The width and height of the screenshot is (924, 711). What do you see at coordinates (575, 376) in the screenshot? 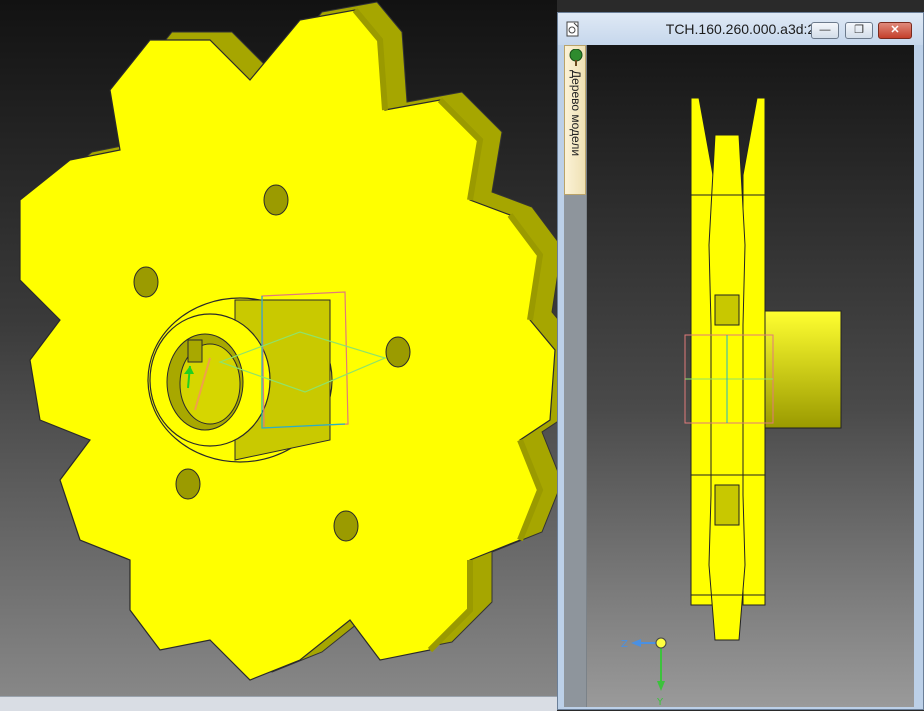
I see `side-panel: Дерево модели` at bounding box center [575, 376].